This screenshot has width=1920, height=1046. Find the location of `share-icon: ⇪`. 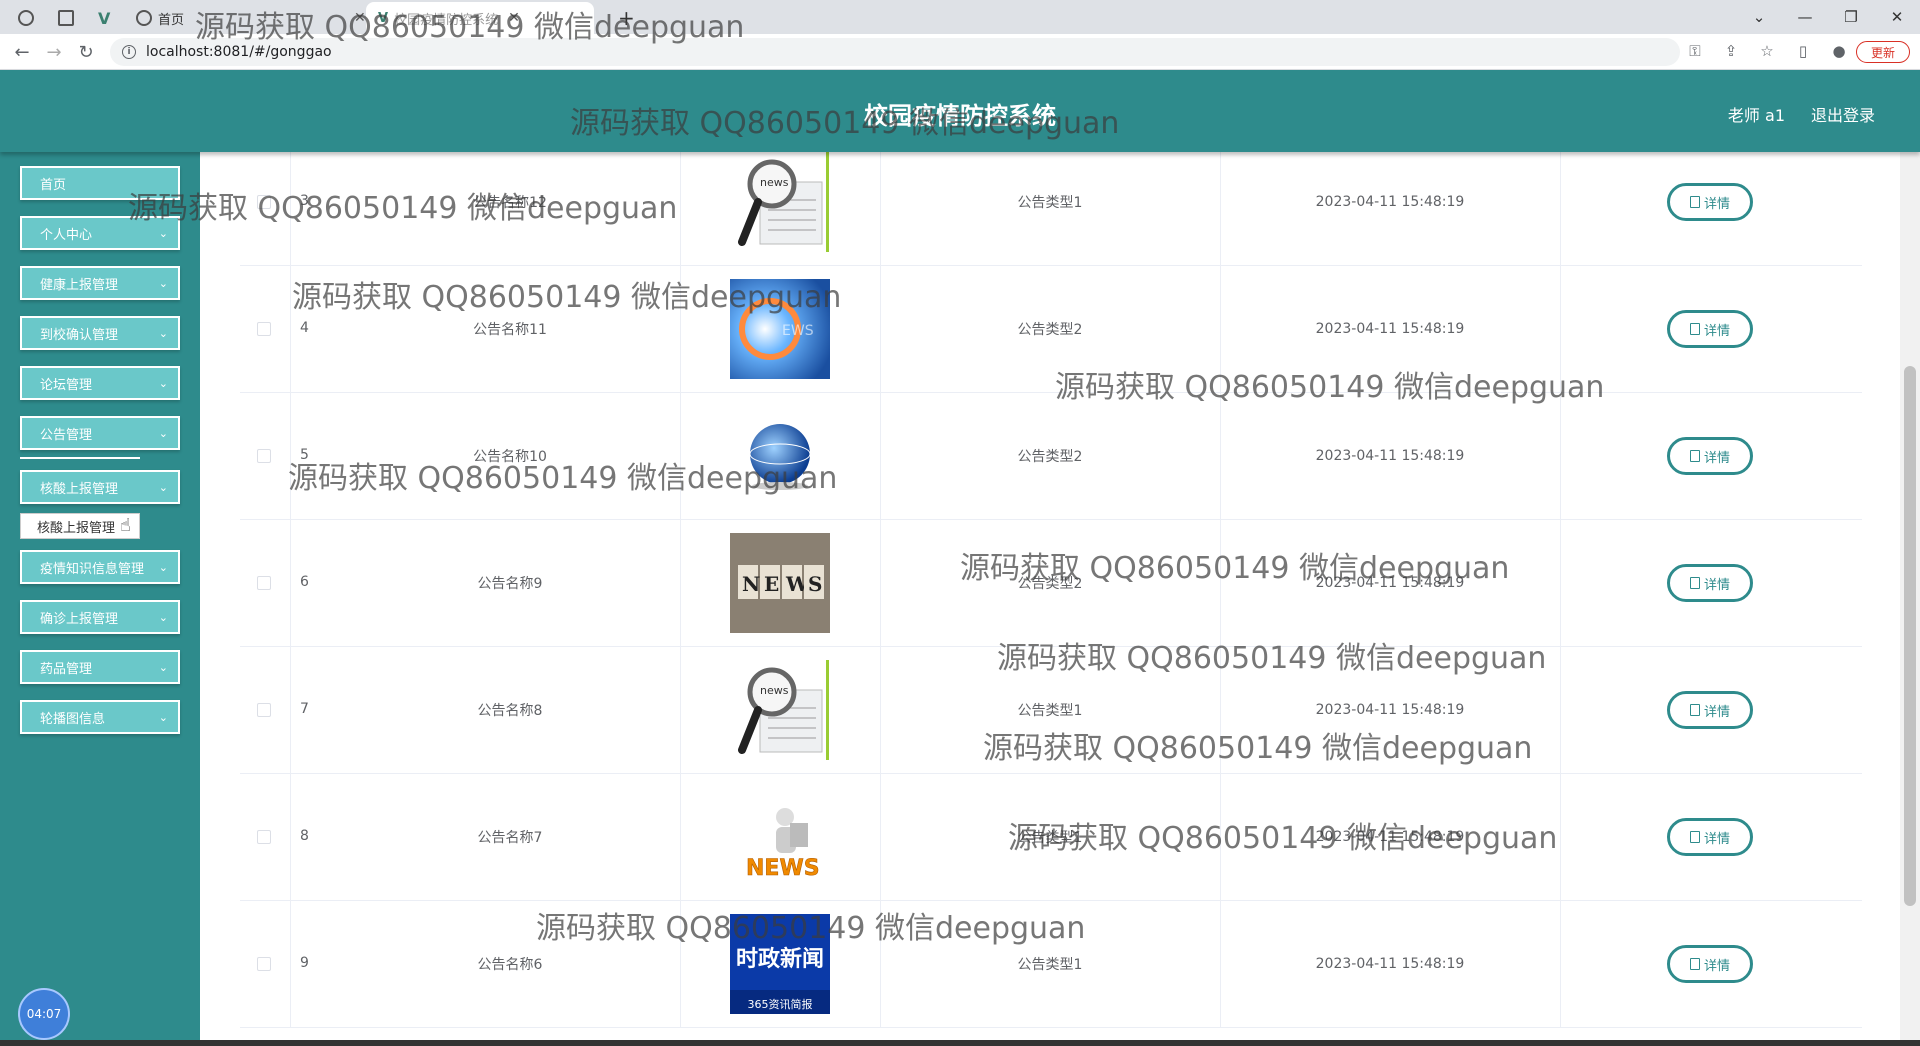

share-icon: ⇪ is located at coordinates (1731, 51).